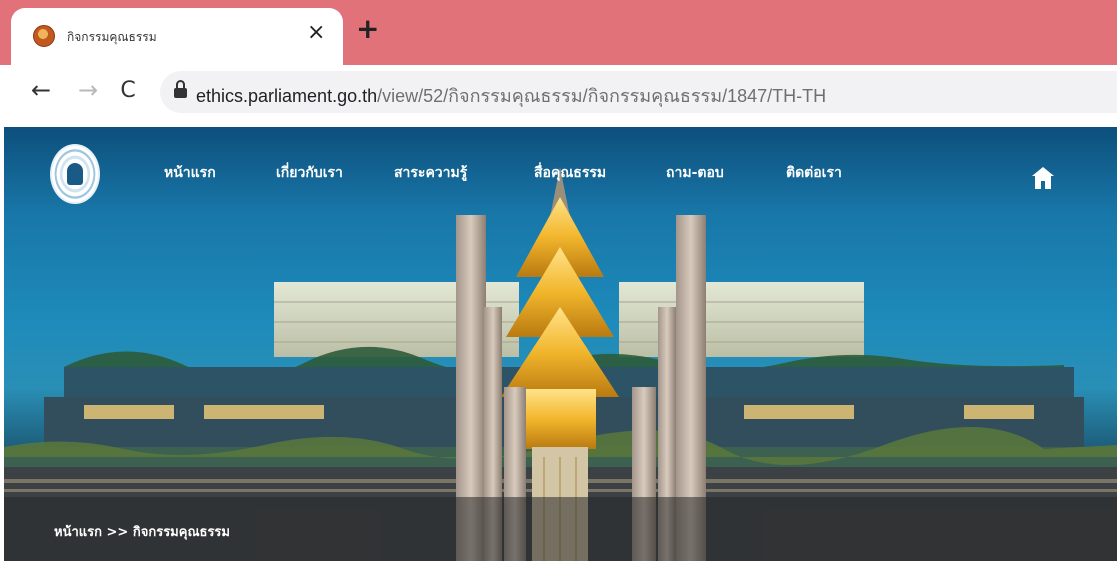  Describe the element at coordinates (560, 529) in the screenshot. I see `breadcrumb-bar: หน้าแรก >> กิจกรรมคุณธรรม` at that location.